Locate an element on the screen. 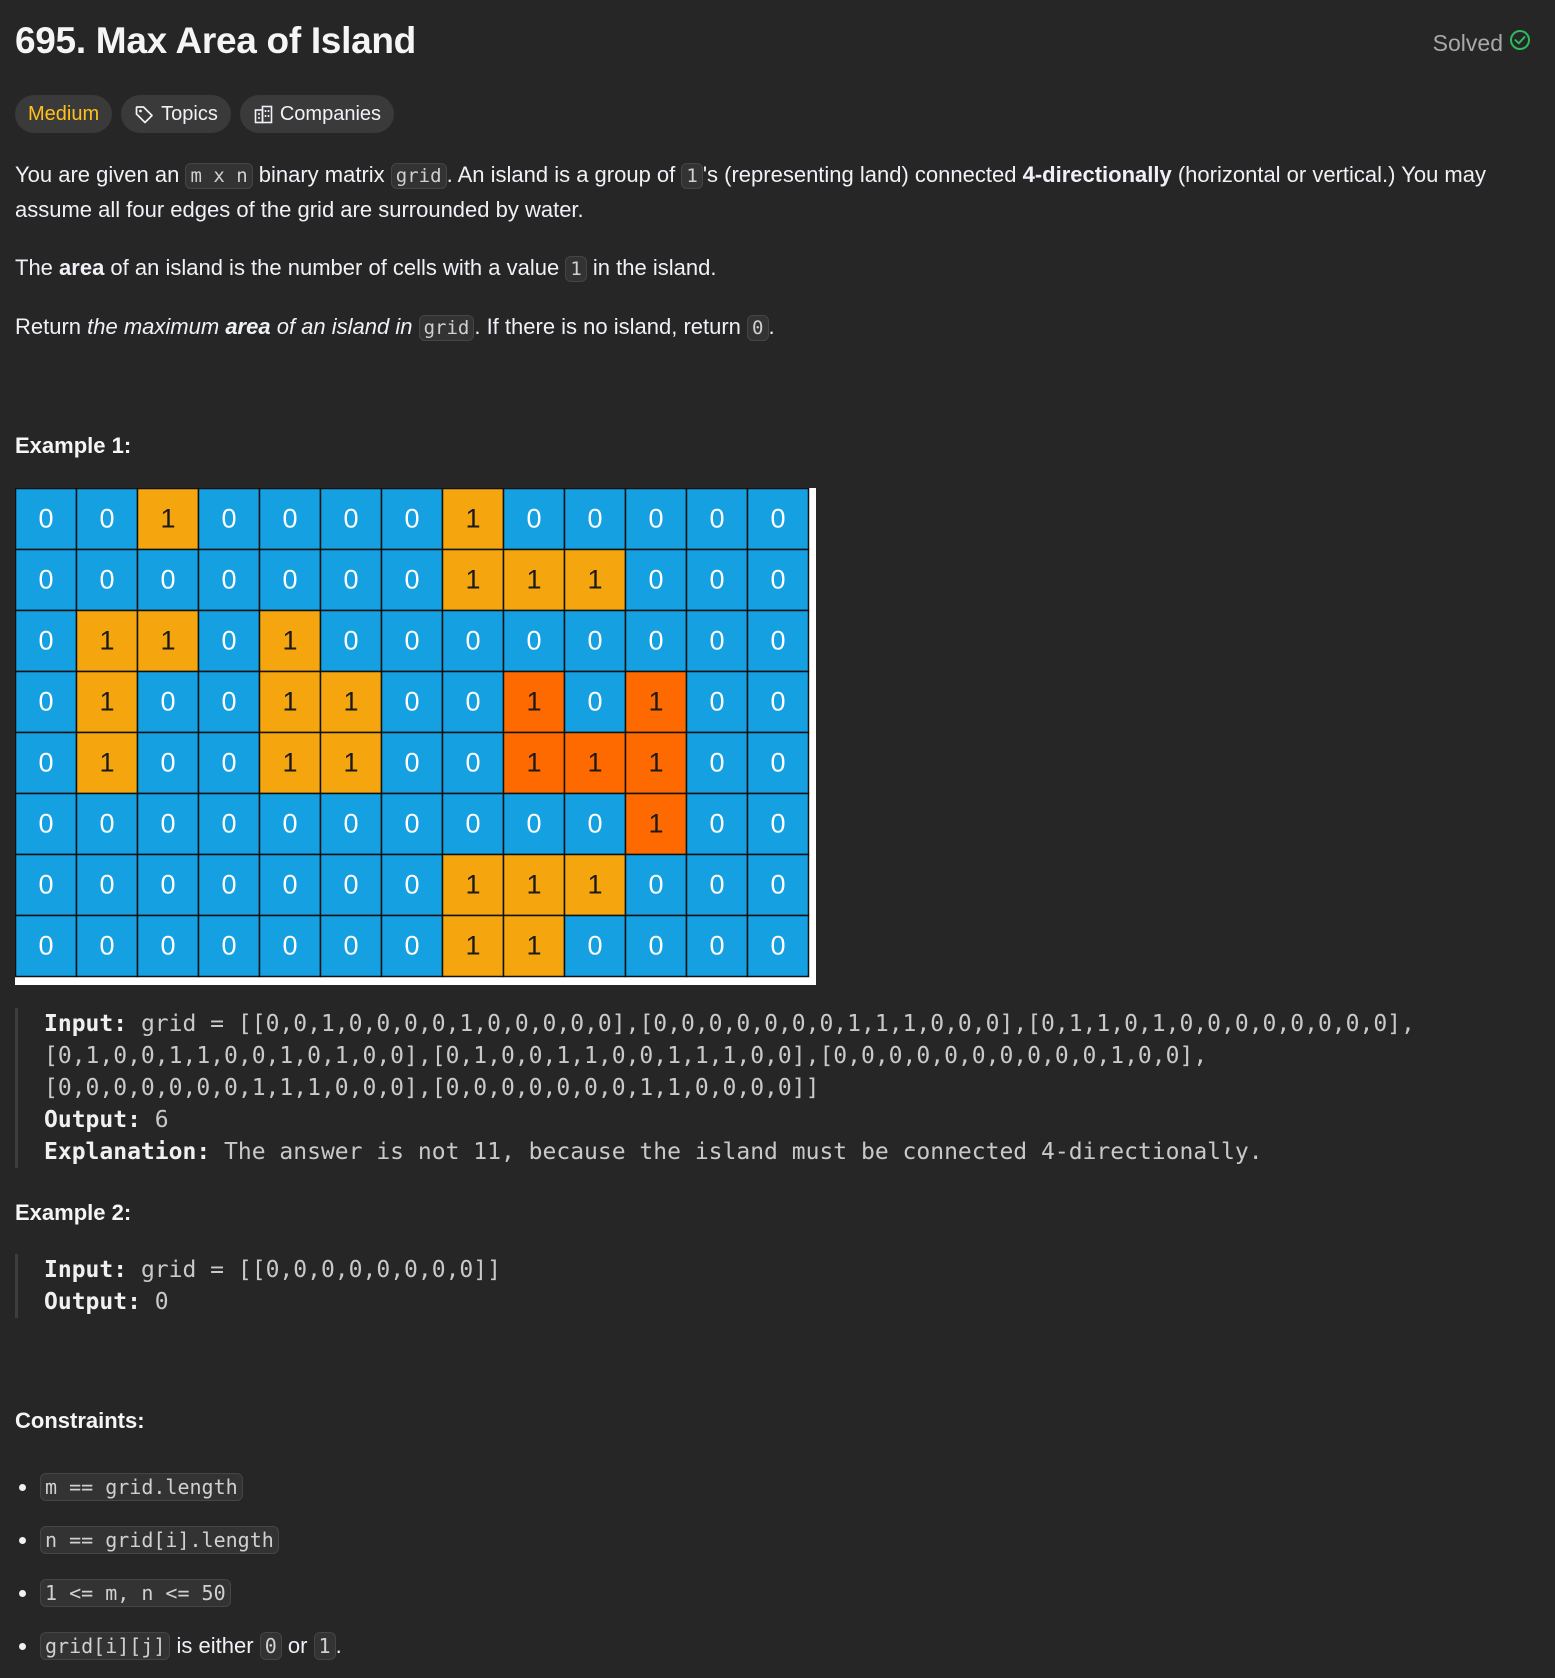 The image size is (1555, 1678). italic-text: of an island in is located at coordinates (344, 326).